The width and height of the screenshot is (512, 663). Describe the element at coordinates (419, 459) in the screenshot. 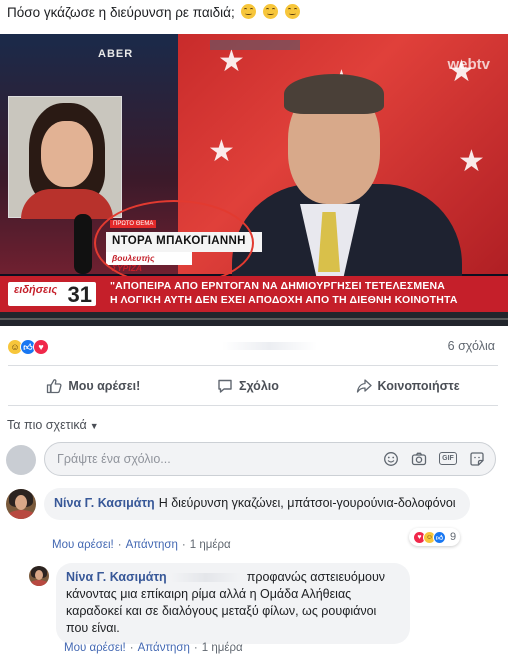

I see `camera-icon` at that location.